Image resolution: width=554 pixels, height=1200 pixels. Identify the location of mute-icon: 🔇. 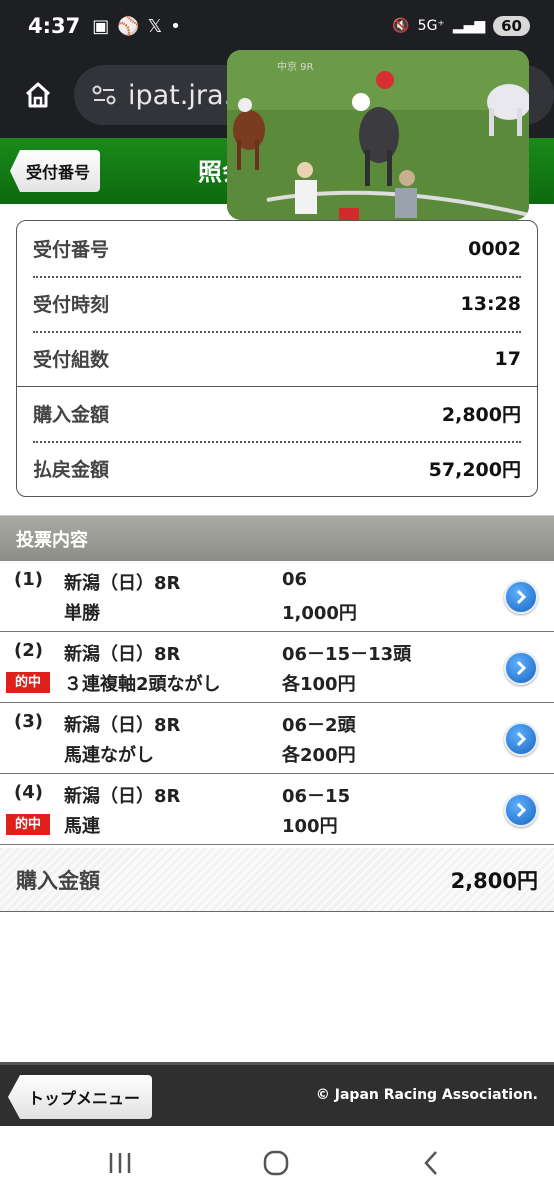
(401, 26).